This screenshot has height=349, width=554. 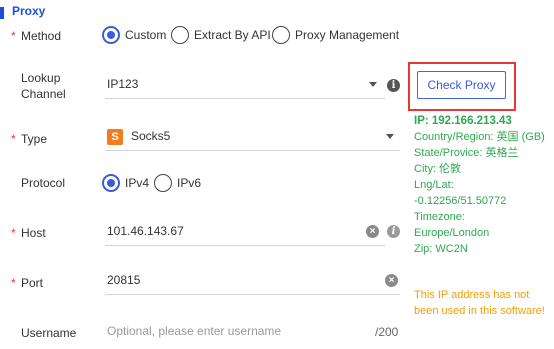 I want to click on method-option-proxy-management: Proxy Management, so click(x=335, y=35).